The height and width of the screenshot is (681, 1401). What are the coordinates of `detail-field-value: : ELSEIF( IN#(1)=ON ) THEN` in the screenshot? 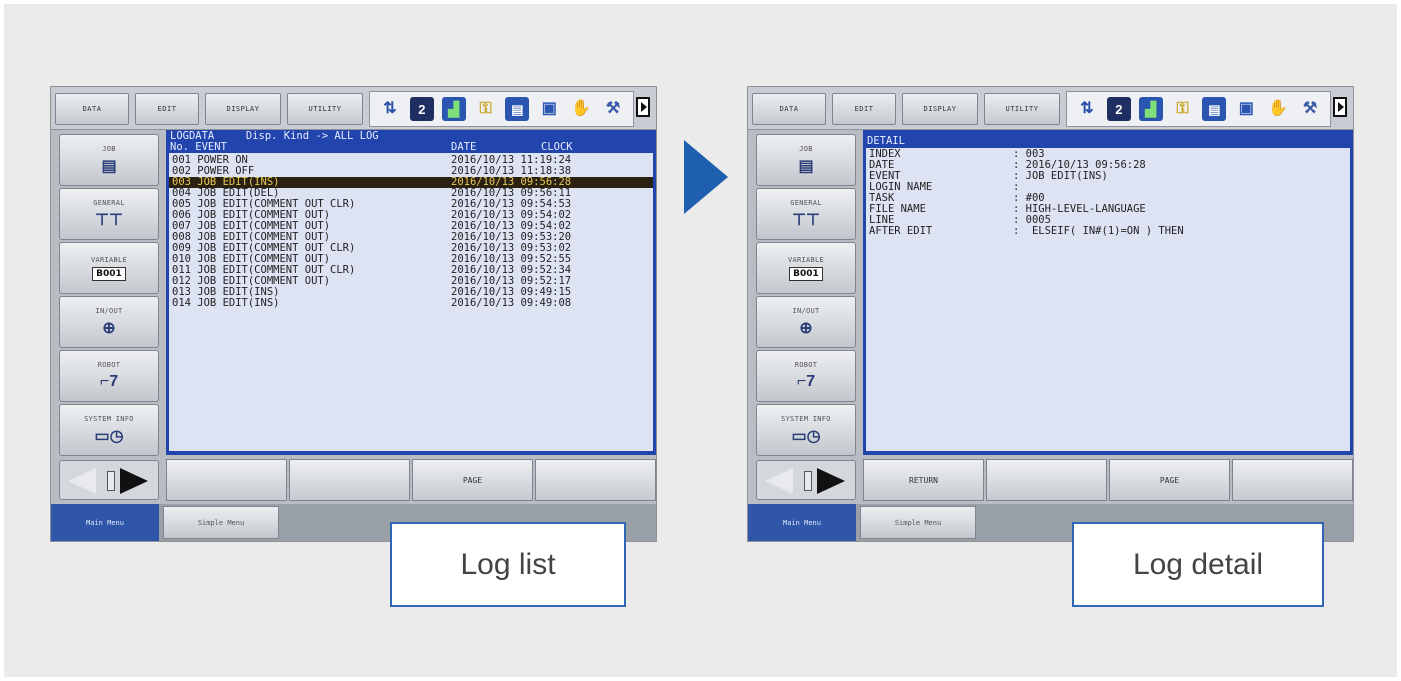 It's located at (1098, 231).